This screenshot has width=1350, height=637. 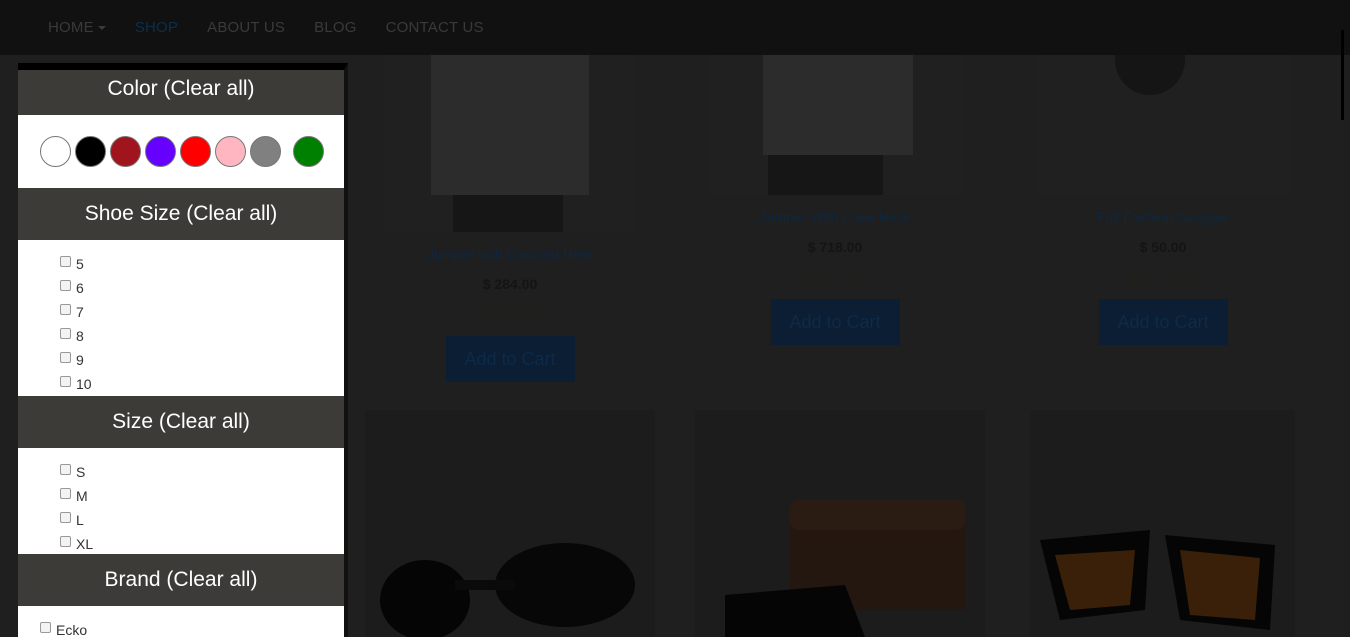 What do you see at coordinates (202, 474) in the screenshot?
I see `size-option: S` at bounding box center [202, 474].